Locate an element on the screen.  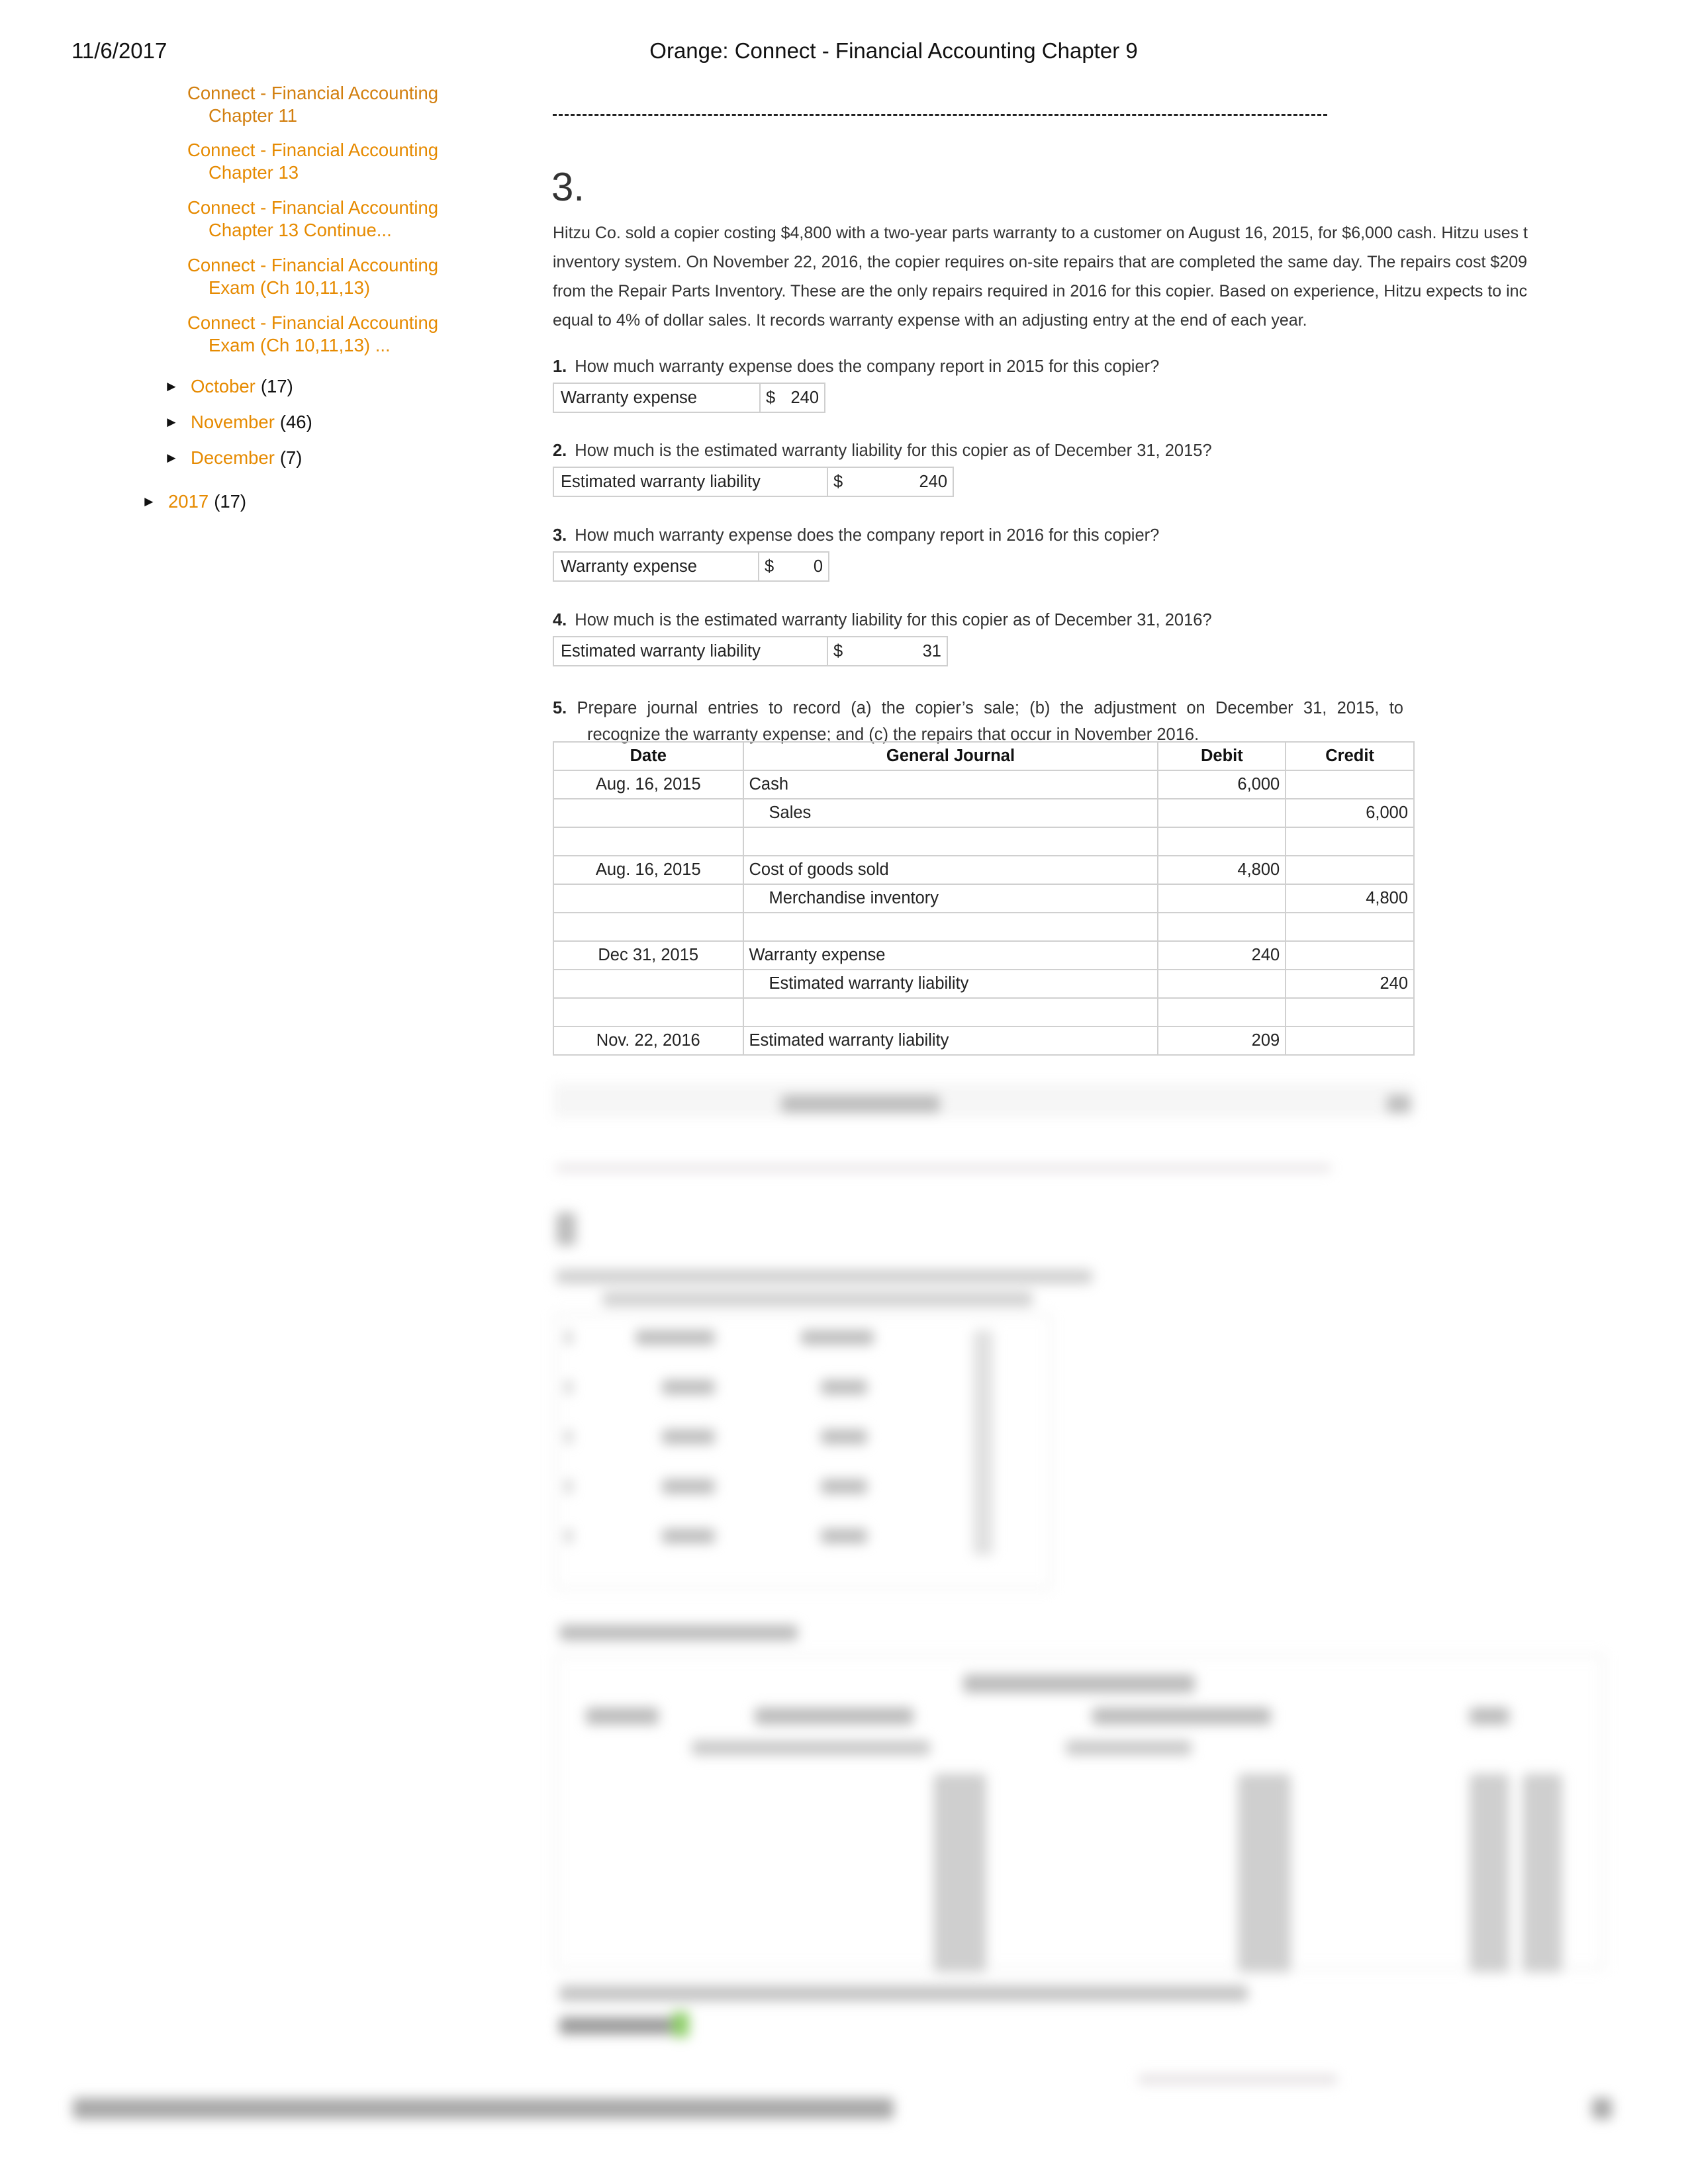
credit-cell: 240 is located at coordinates (1350, 984).